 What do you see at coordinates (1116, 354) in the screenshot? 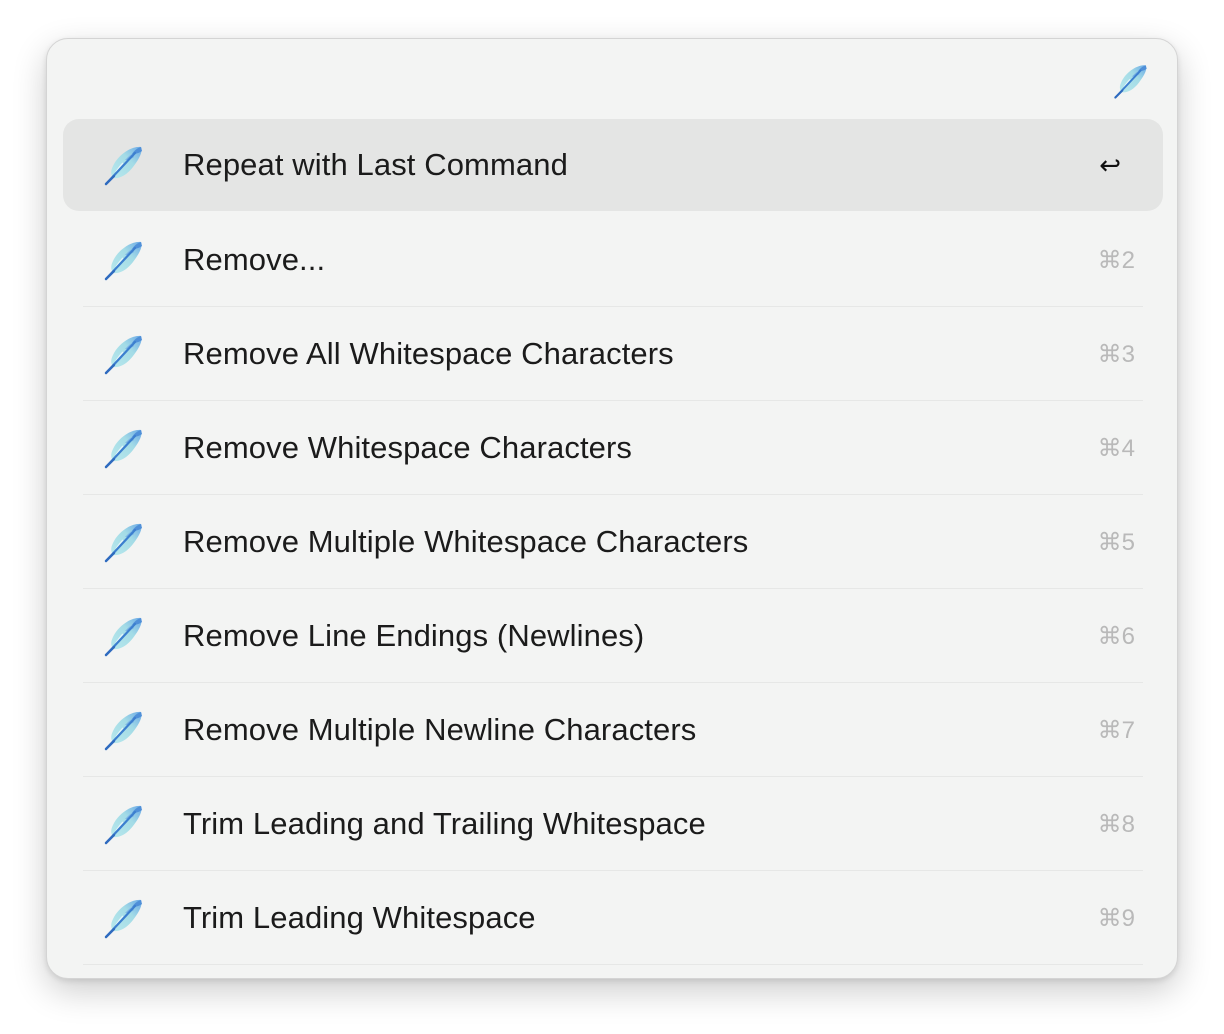
I see `shortcut-hint: ⌘3` at bounding box center [1116, 354].